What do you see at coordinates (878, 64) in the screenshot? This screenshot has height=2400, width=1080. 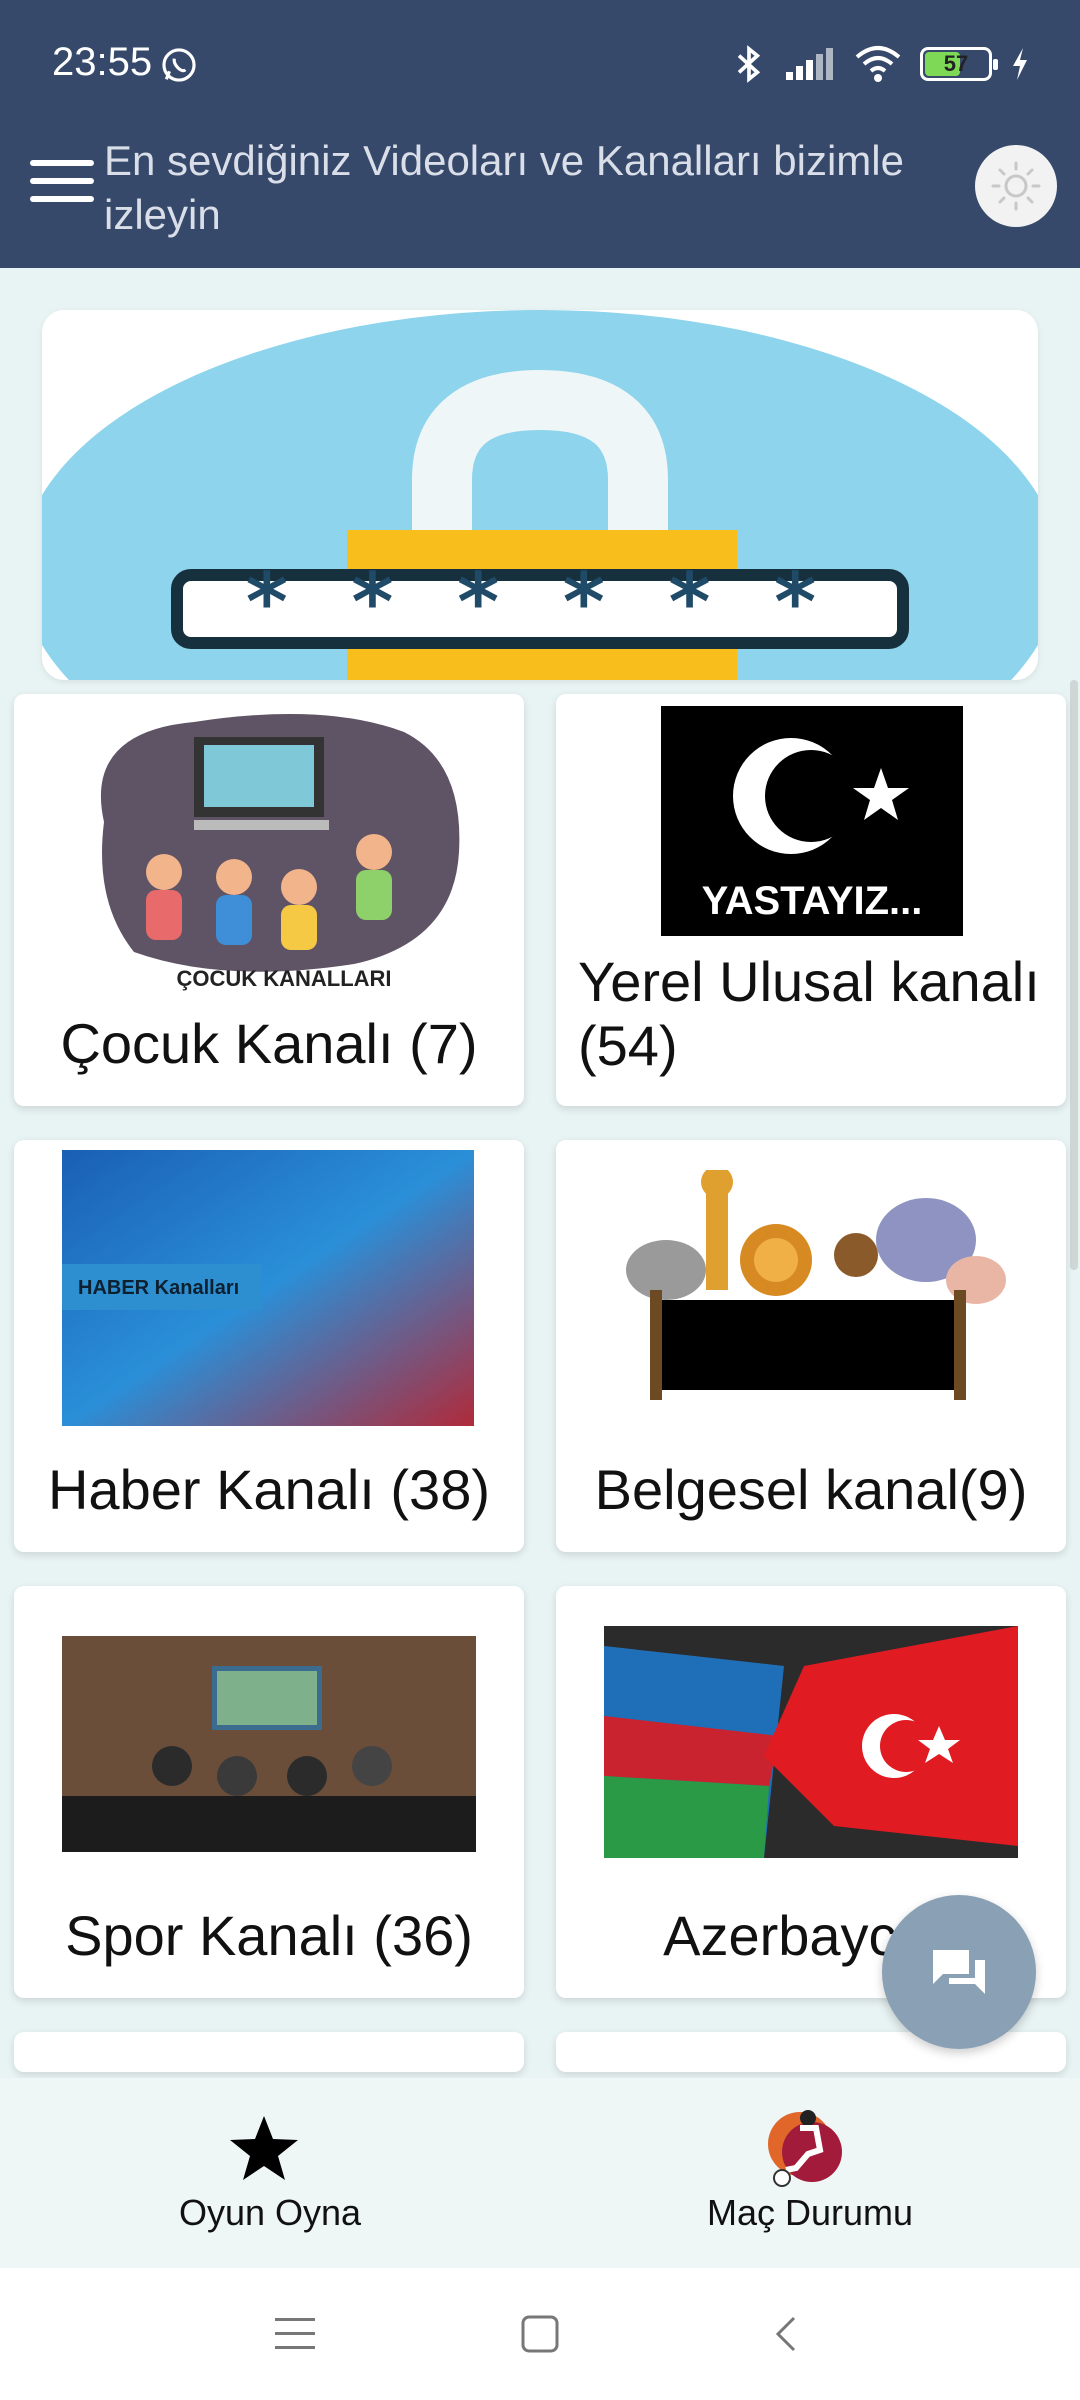 I see `wifi-icon` at bounding box center [878, 64].